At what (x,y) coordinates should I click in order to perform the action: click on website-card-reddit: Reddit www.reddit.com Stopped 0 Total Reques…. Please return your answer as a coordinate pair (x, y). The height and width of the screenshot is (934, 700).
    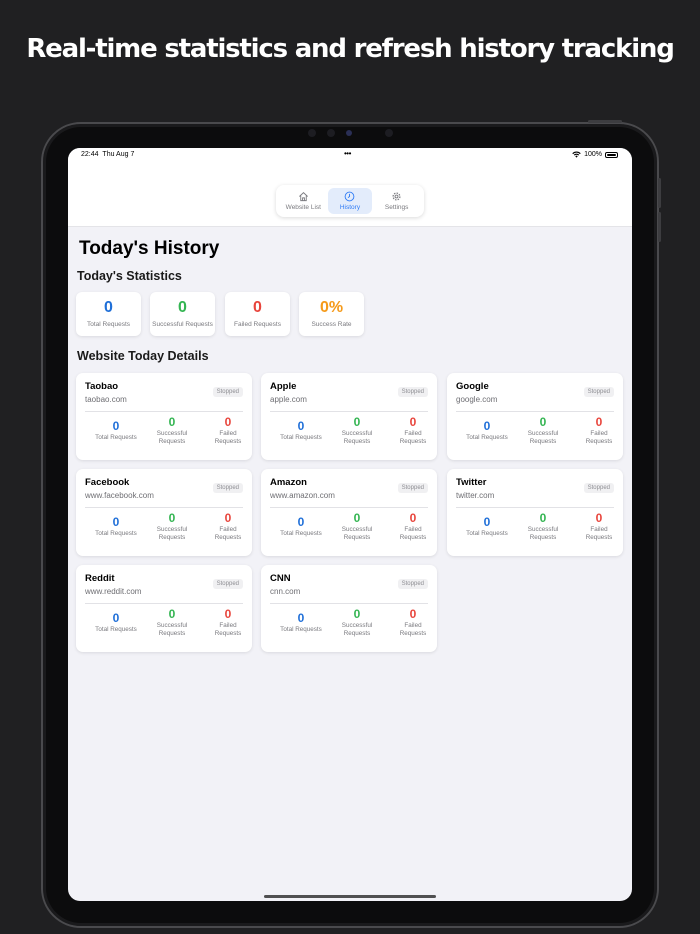
    Looking at the image, I should click on (164, 608).